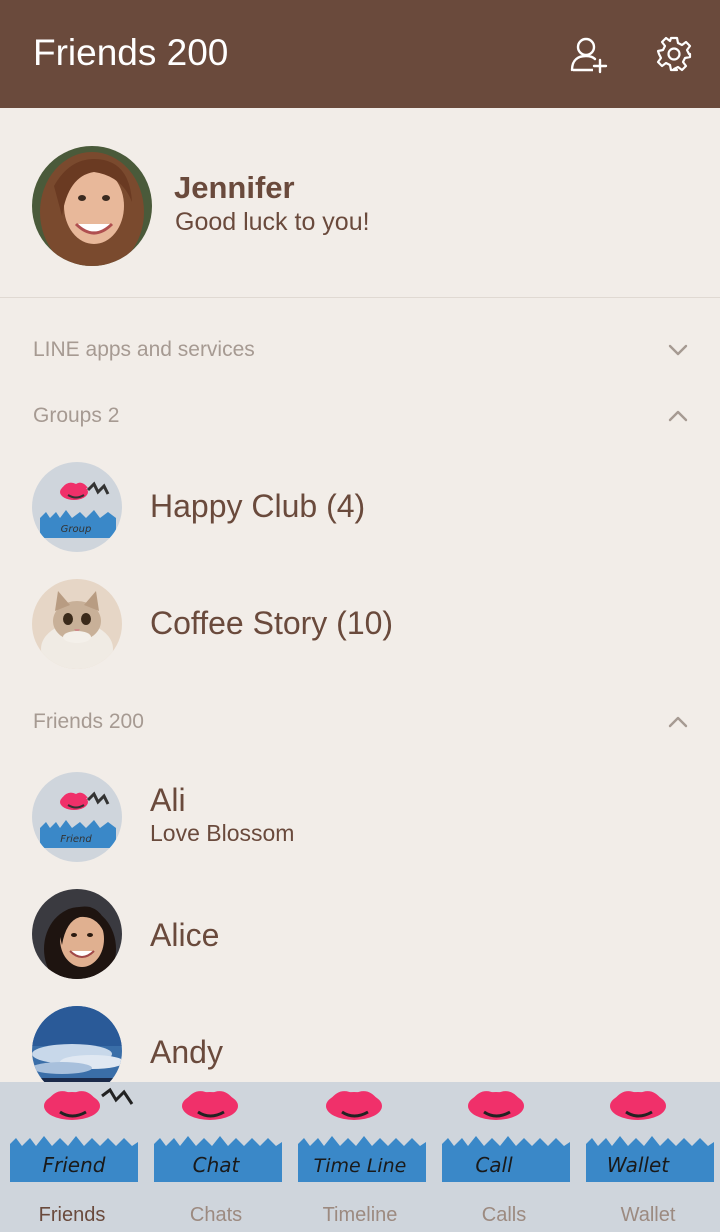 The height and width of the screenshot is (1232, 720). What do you see at coordinates (222, 833) in the screenshot?
I see `friend-status: Love Blossom` at bounding box center [222, 833].